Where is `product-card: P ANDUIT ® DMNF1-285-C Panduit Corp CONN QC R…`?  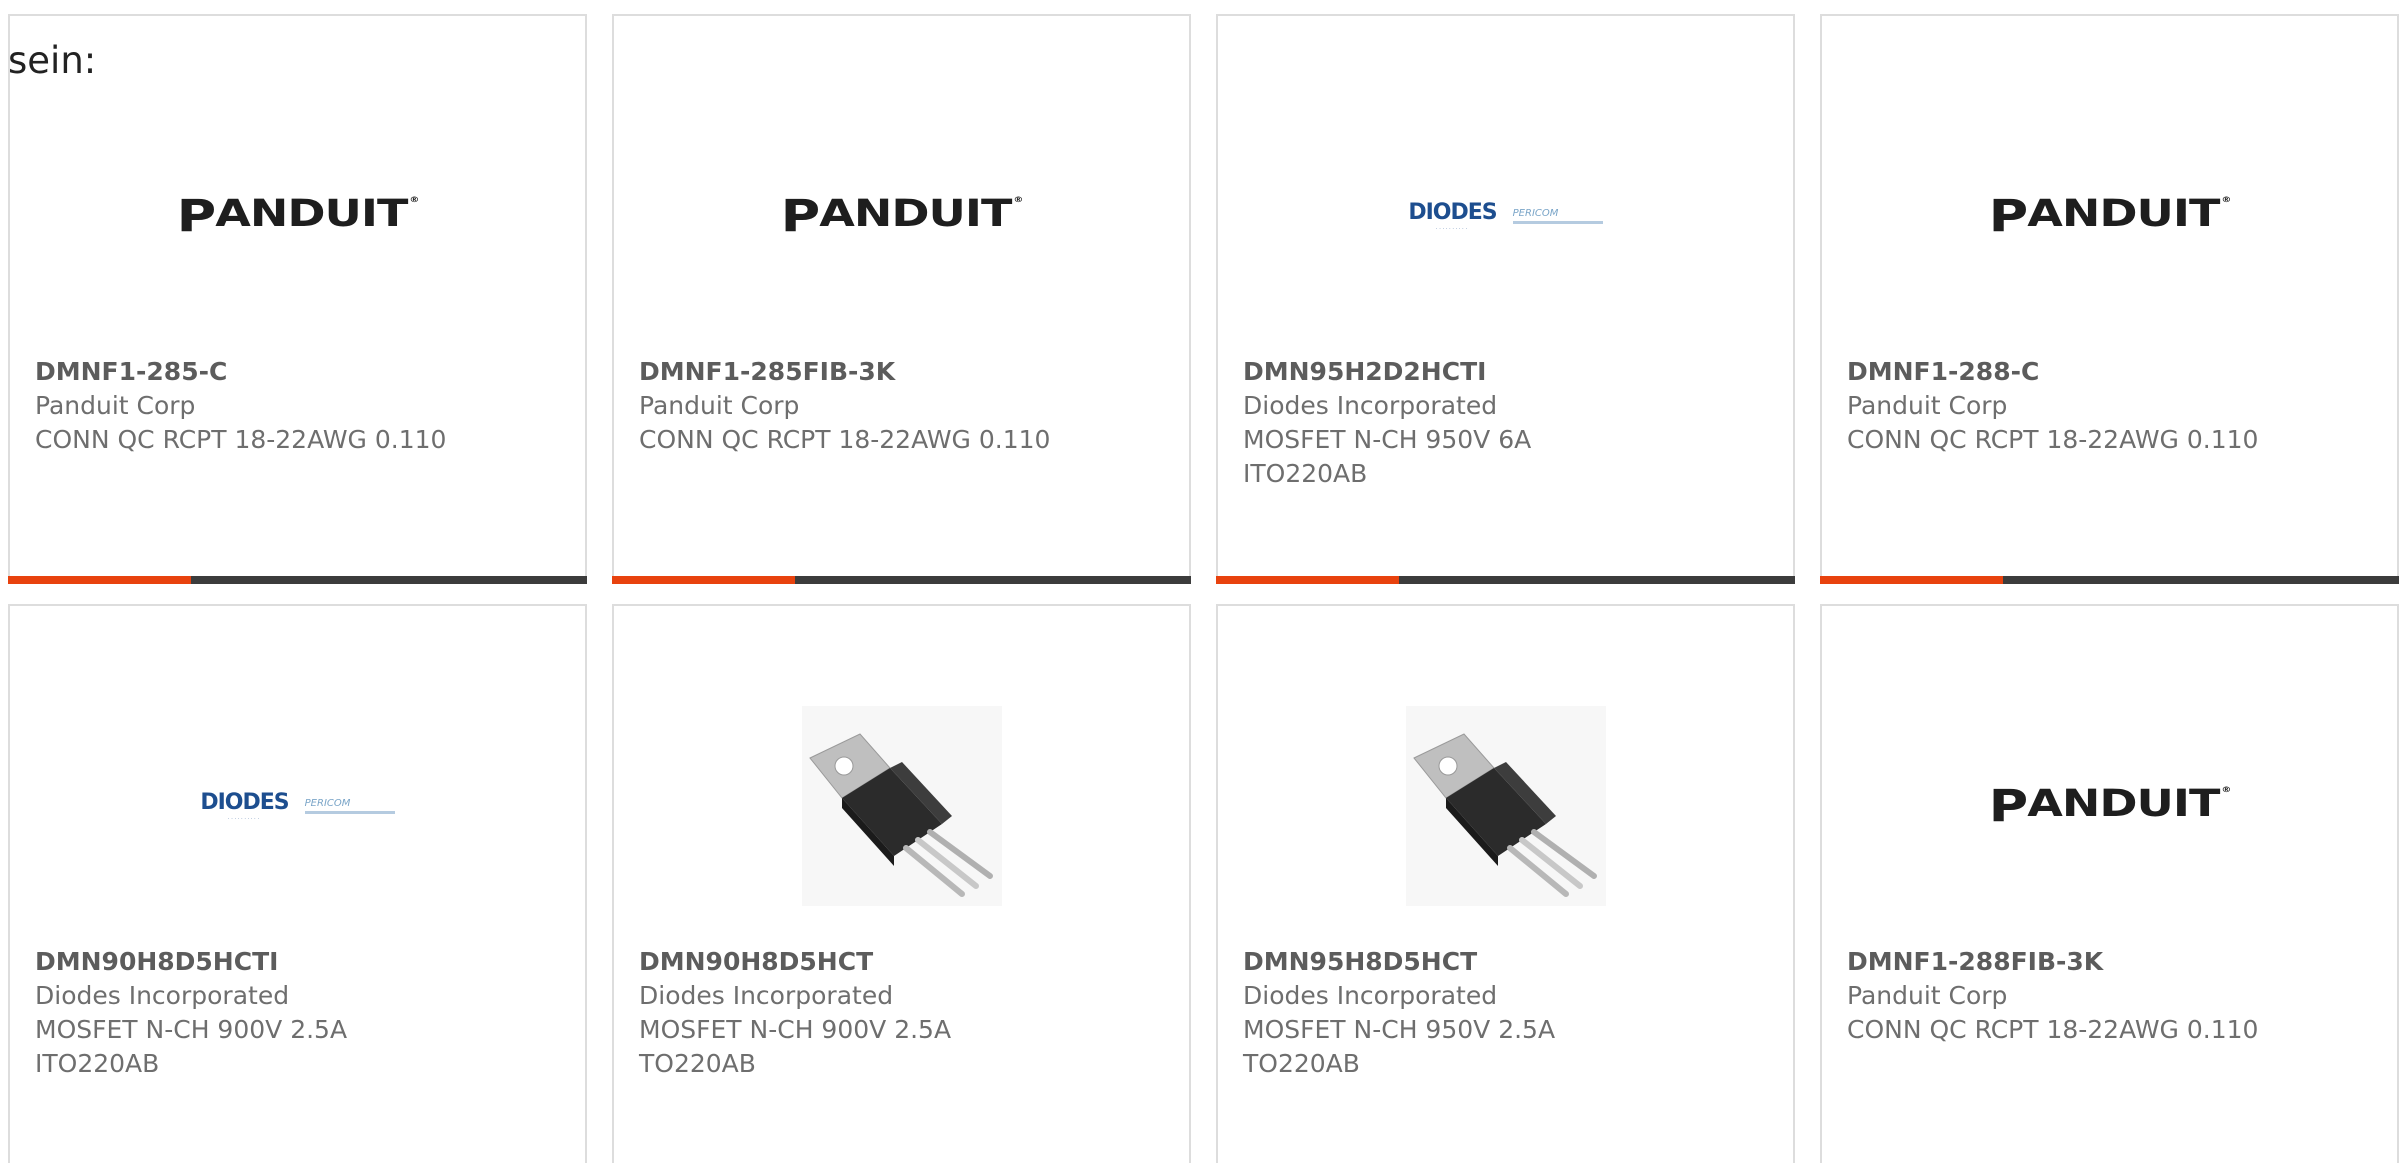
product-card: P ANDUIT ® DMNF1-285-C Panduit Corp CONN QC R… is located at coordinates (297, 299).